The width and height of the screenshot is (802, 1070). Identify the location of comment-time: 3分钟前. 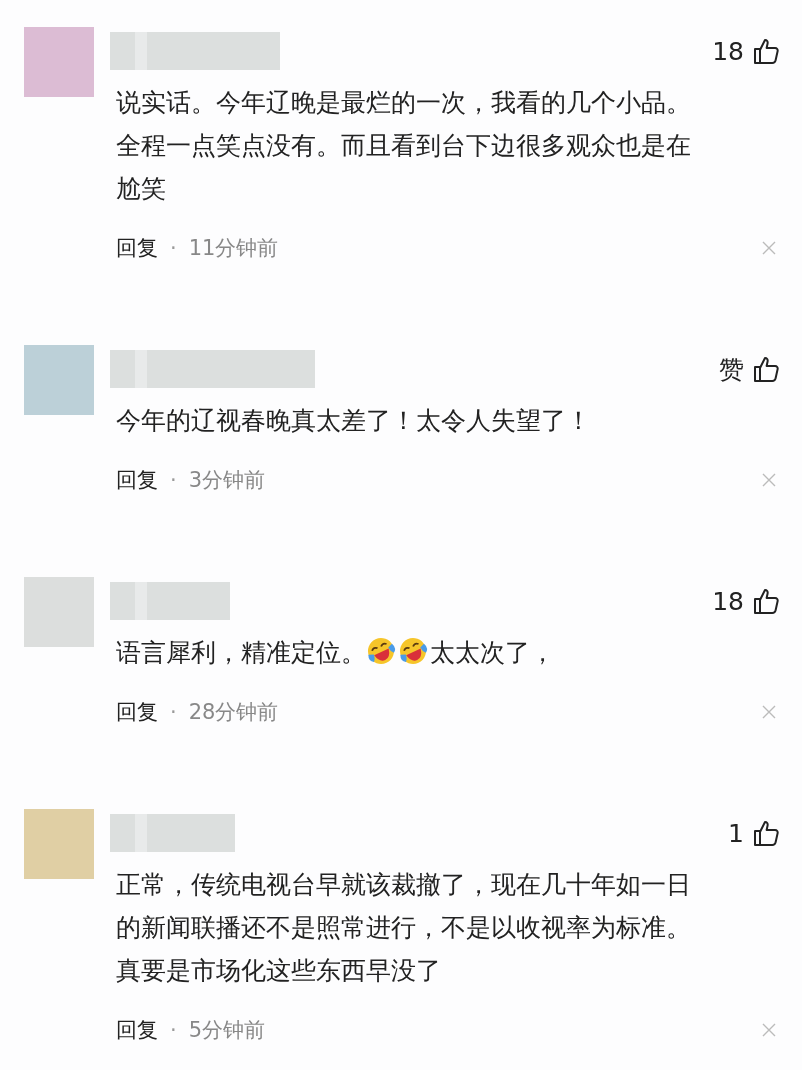
(227, 480).